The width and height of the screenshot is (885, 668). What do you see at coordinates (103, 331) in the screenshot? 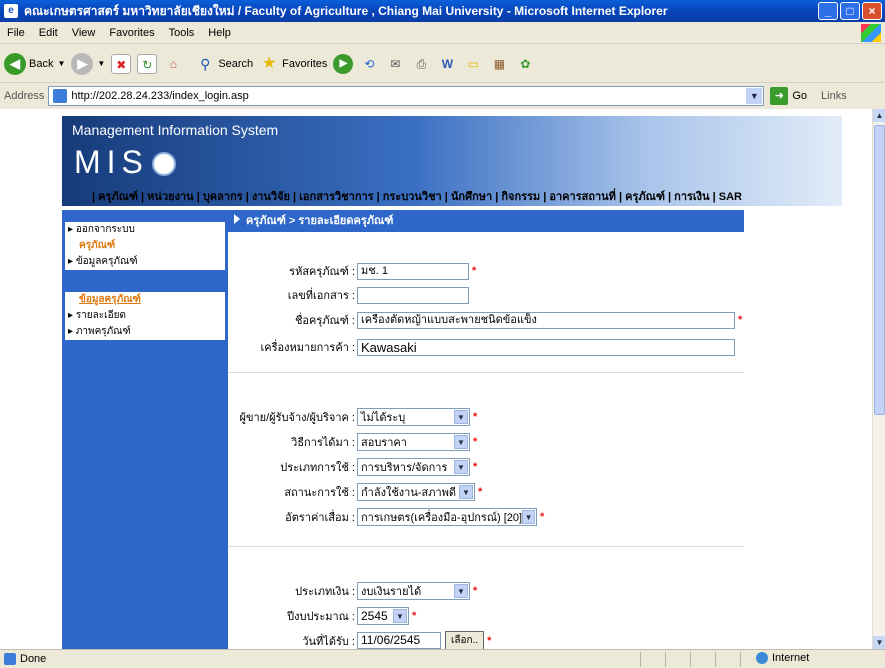
I see `images-label: ภาพครุภัณฑ์` at bounding box center [103, 331].